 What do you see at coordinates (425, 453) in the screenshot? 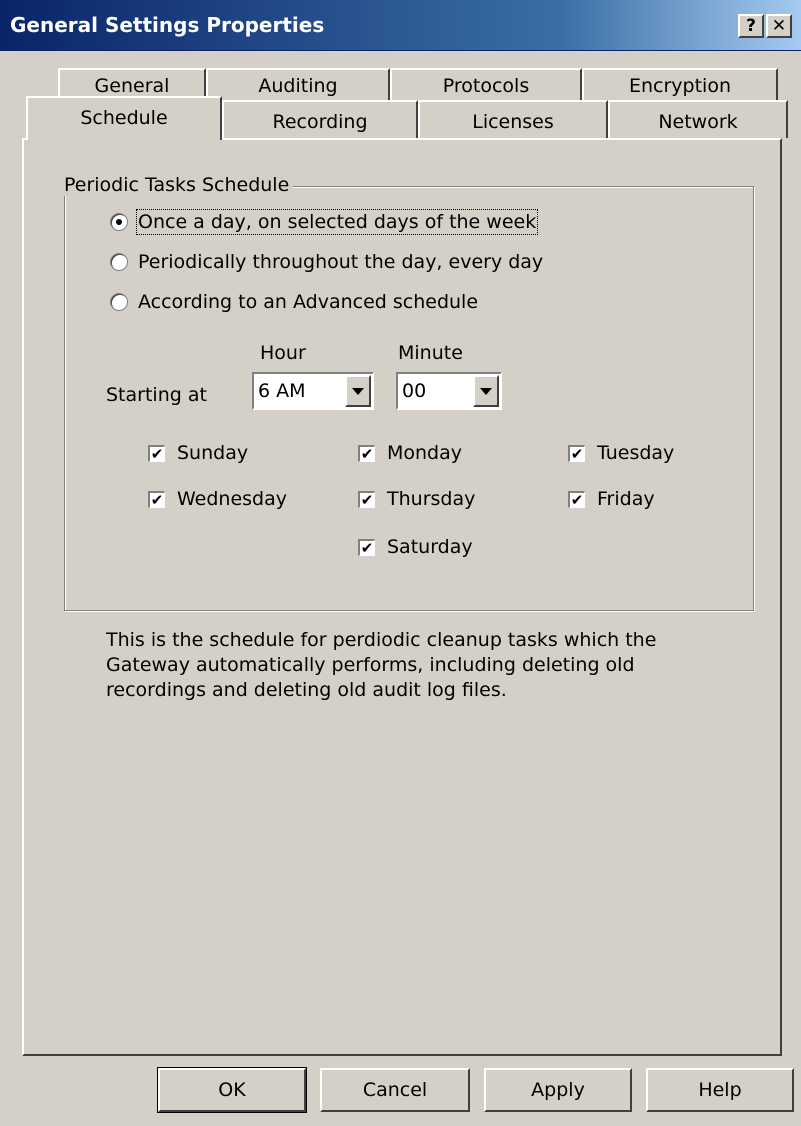
I see `day-label: Monday` at bounding box center [425, 453].